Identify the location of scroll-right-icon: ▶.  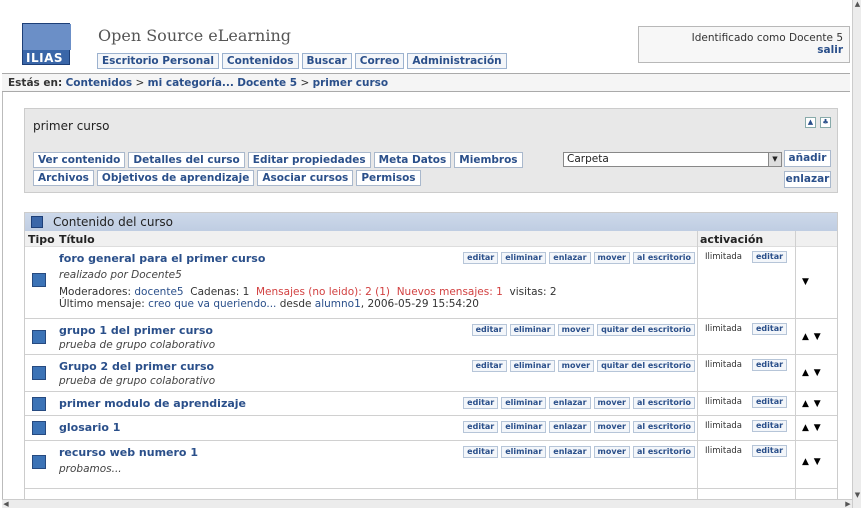
(848, 504).